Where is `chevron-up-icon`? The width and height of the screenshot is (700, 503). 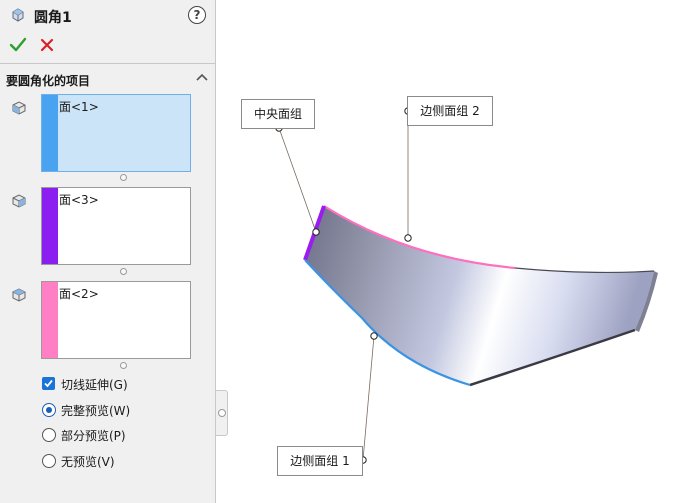
chevron-up-icon is located at coordinates (202, 77).